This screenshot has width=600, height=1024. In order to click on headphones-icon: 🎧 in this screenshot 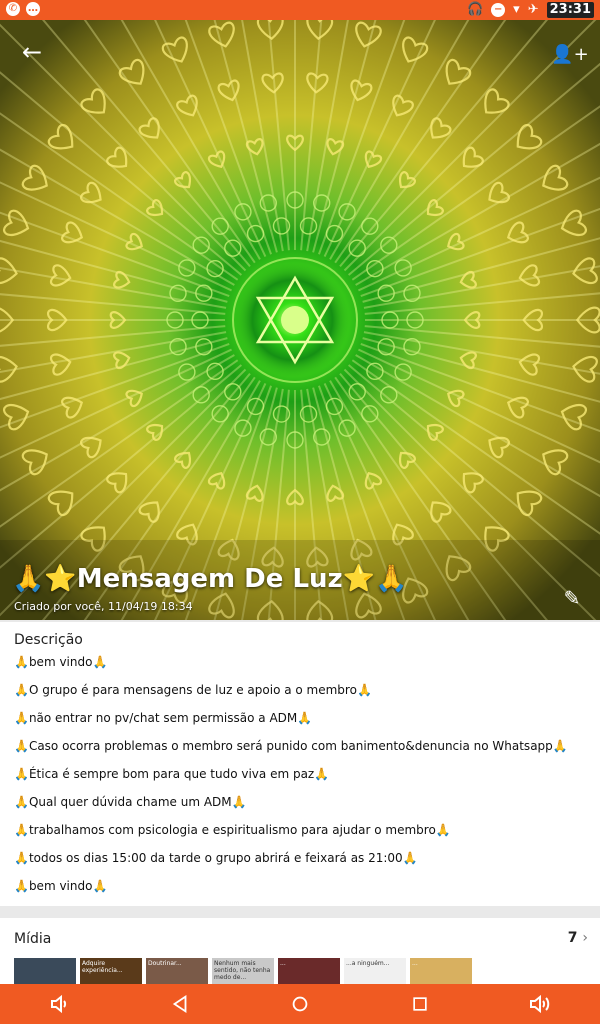, I will do `click(475, 9)`.